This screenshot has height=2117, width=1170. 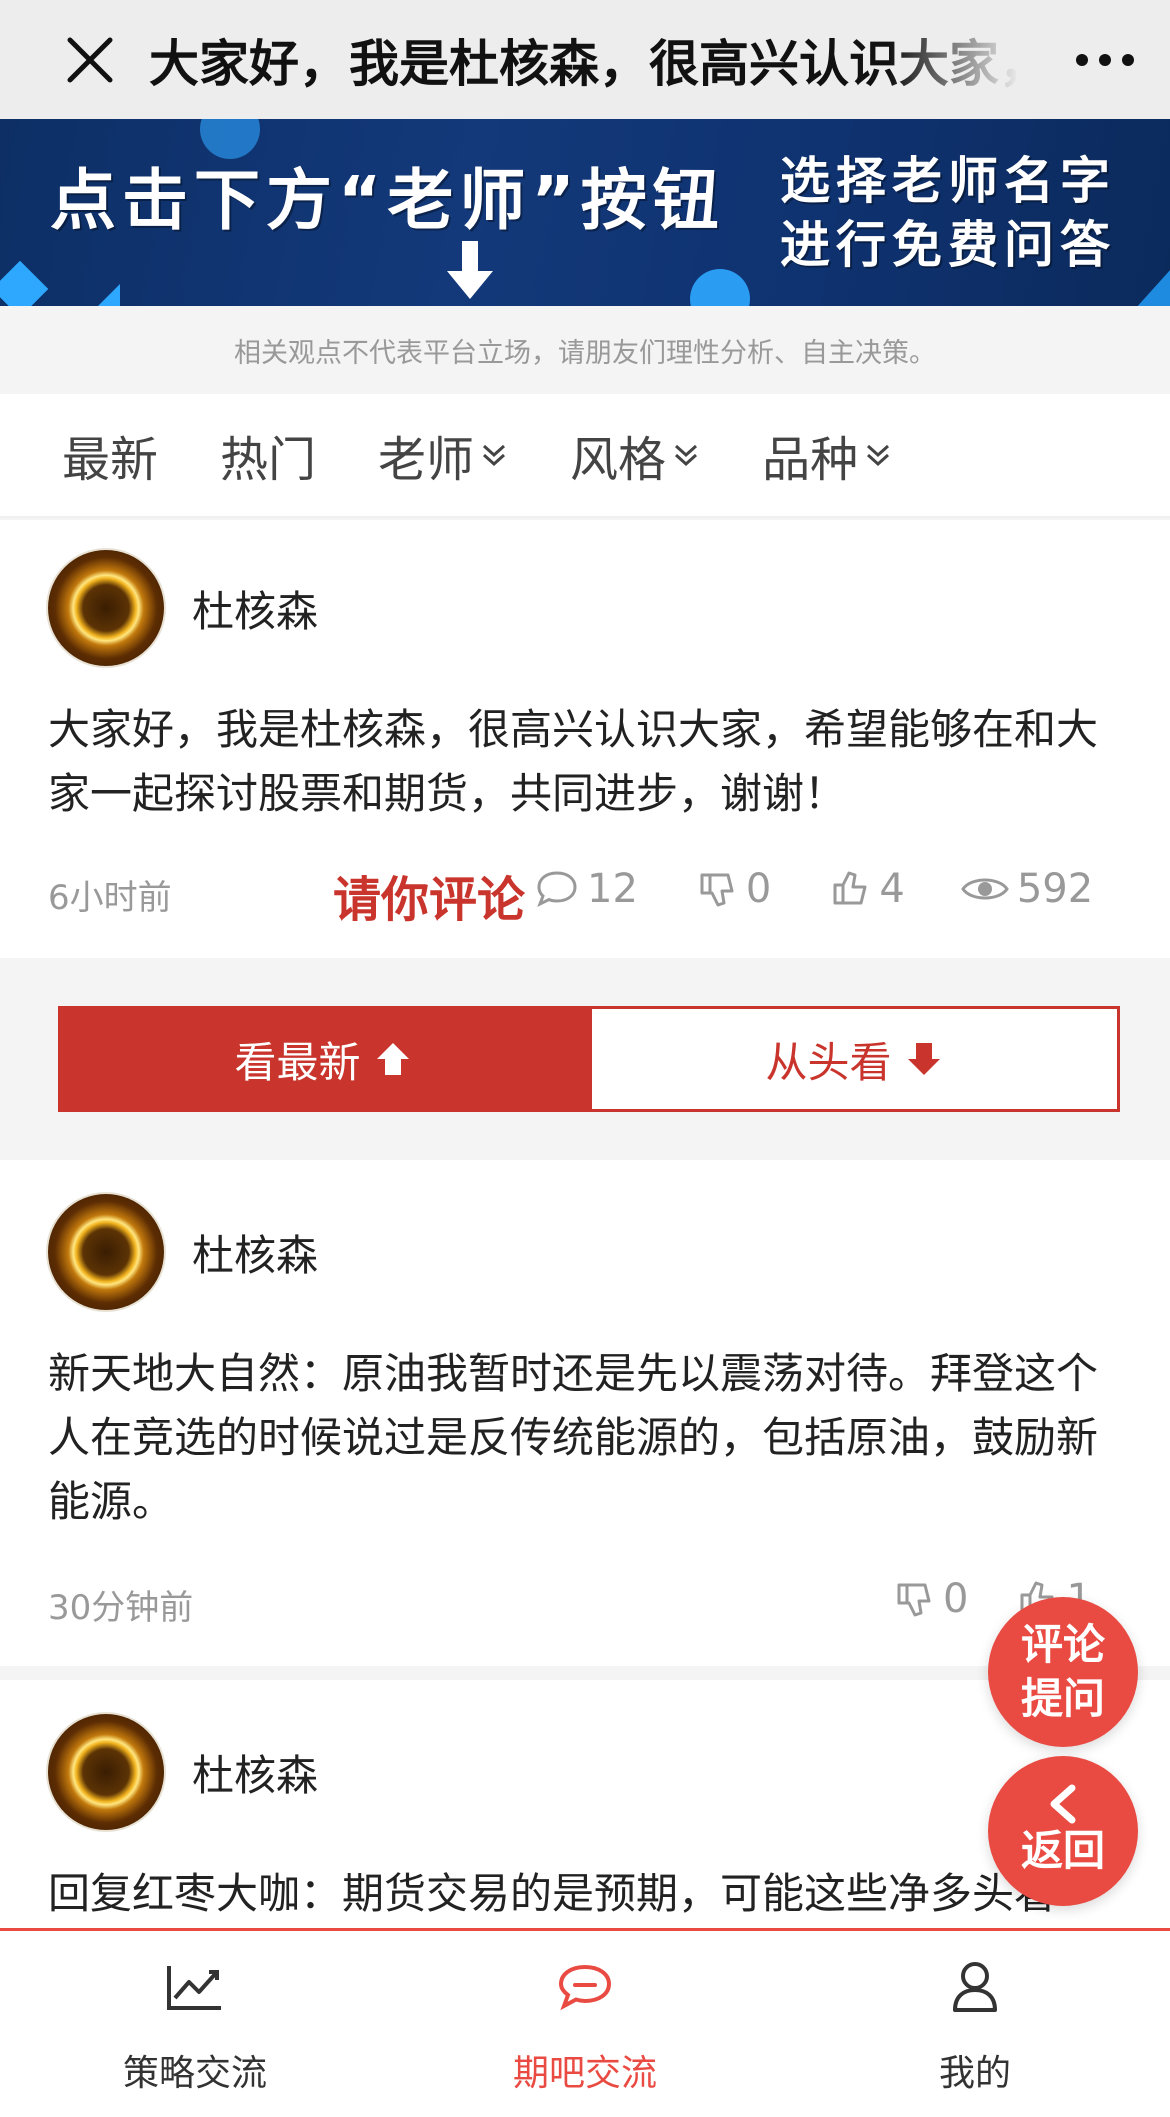 I want to click on close-icon, so click(x=89, y=59).